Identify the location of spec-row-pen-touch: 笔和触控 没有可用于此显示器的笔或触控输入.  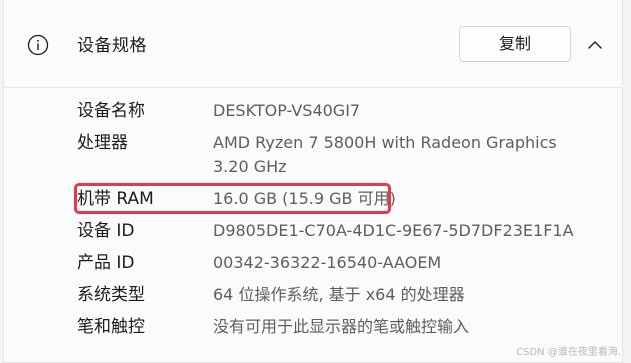
(313, 327).